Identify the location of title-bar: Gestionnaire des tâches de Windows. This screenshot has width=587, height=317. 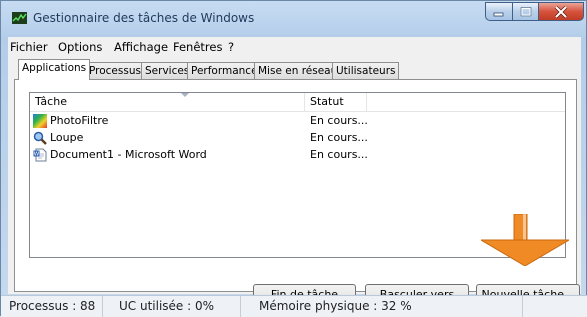
(294, 19).